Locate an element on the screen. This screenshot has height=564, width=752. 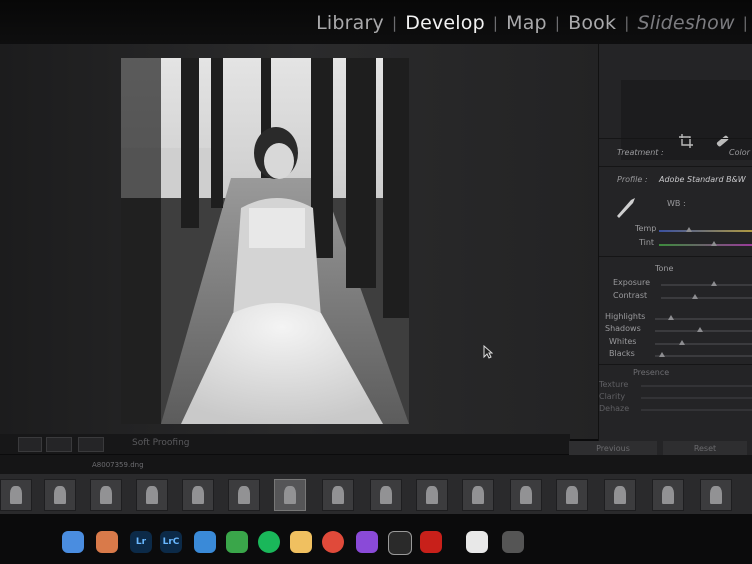
develop-toolbar: Soft Proofing is located at coordinates (285, 444).